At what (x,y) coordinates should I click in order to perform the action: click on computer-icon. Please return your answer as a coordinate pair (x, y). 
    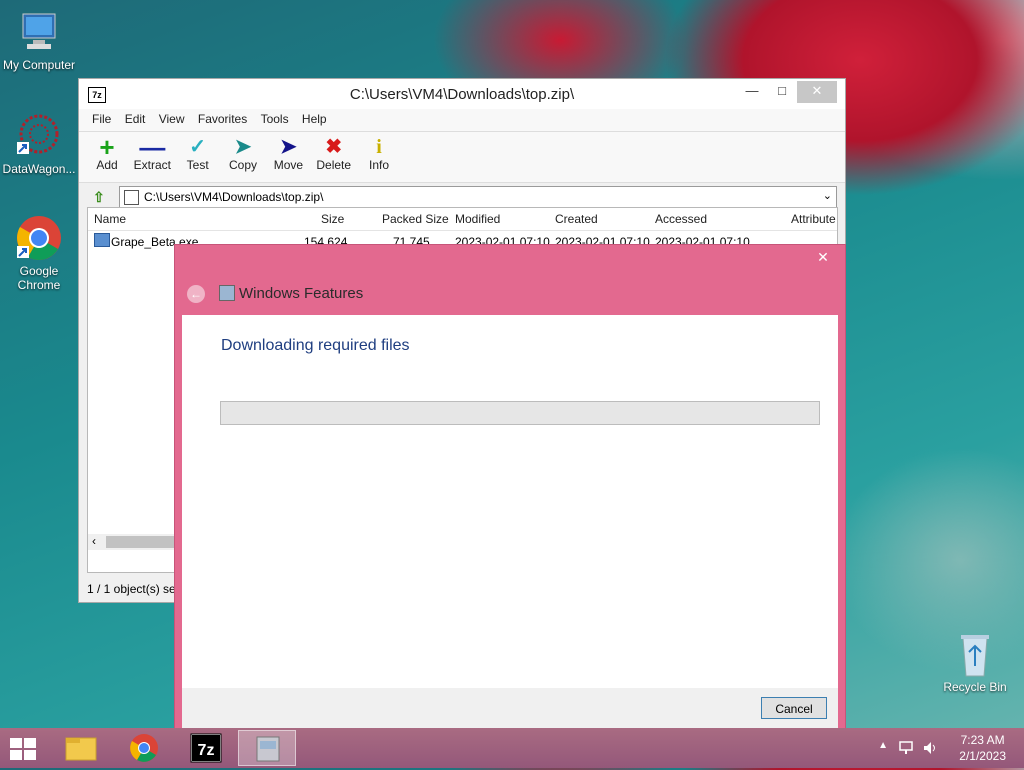
    Looking at the image, I should click on (39, 32).